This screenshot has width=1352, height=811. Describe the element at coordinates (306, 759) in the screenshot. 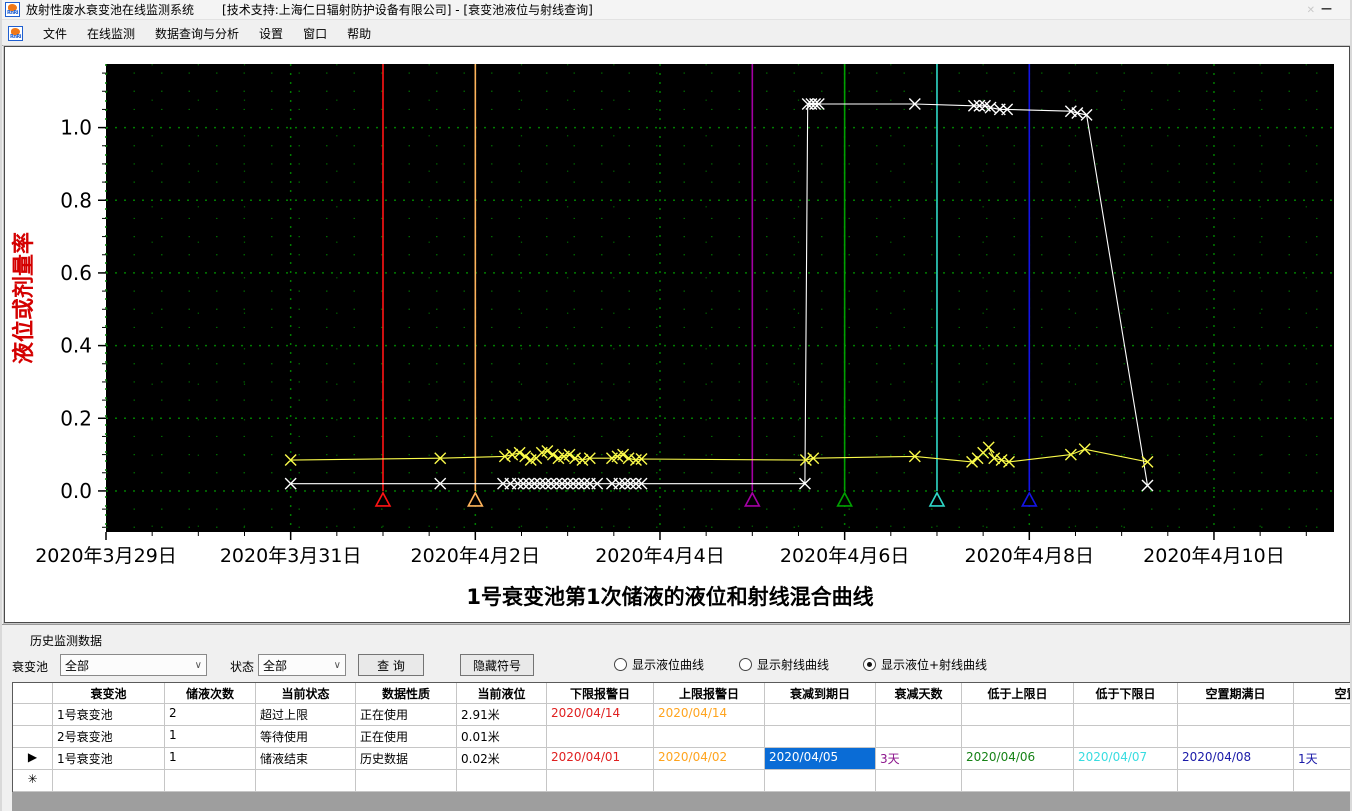

I see `table-cell: 储液结束` at that location.